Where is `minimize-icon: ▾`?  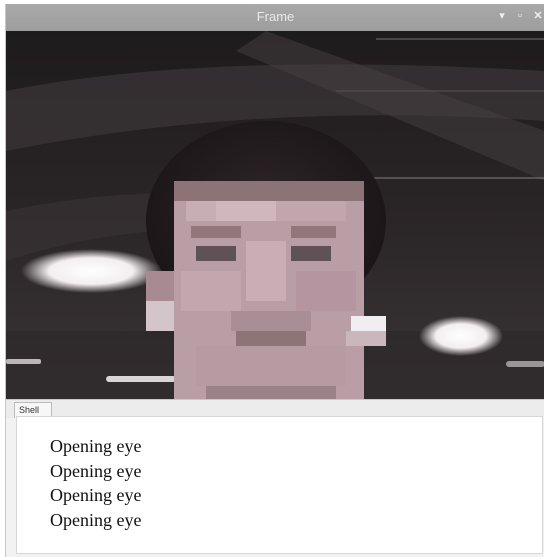
minimize-icon: ▾ is located at coordinates (502, 16).